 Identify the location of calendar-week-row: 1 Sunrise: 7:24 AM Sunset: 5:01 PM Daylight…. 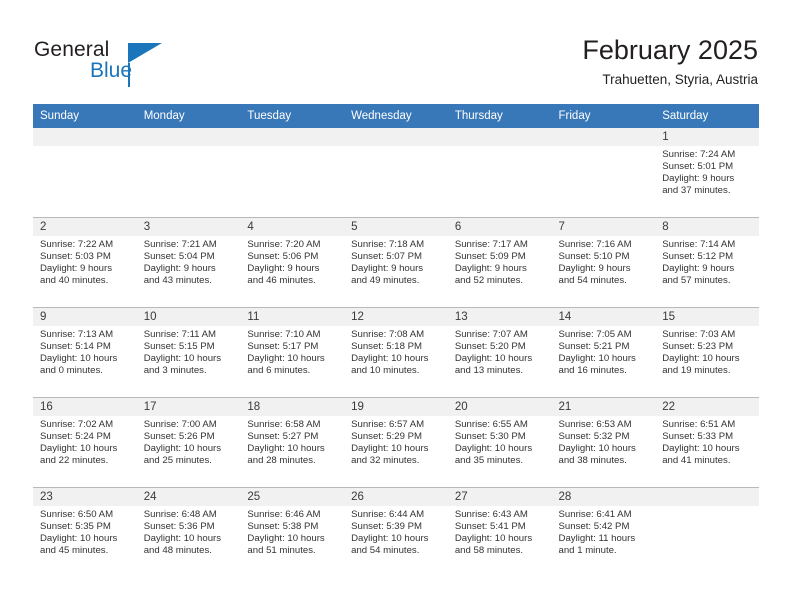
(396, 173).